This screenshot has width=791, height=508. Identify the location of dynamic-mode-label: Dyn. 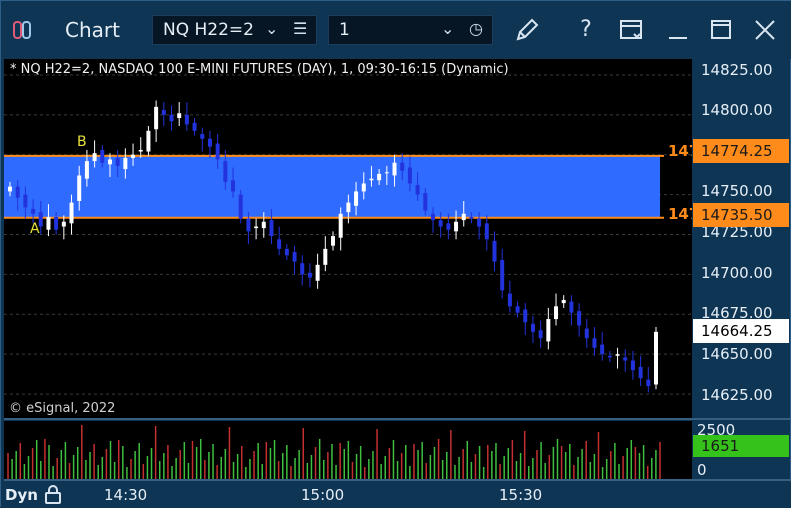
(21, 495).